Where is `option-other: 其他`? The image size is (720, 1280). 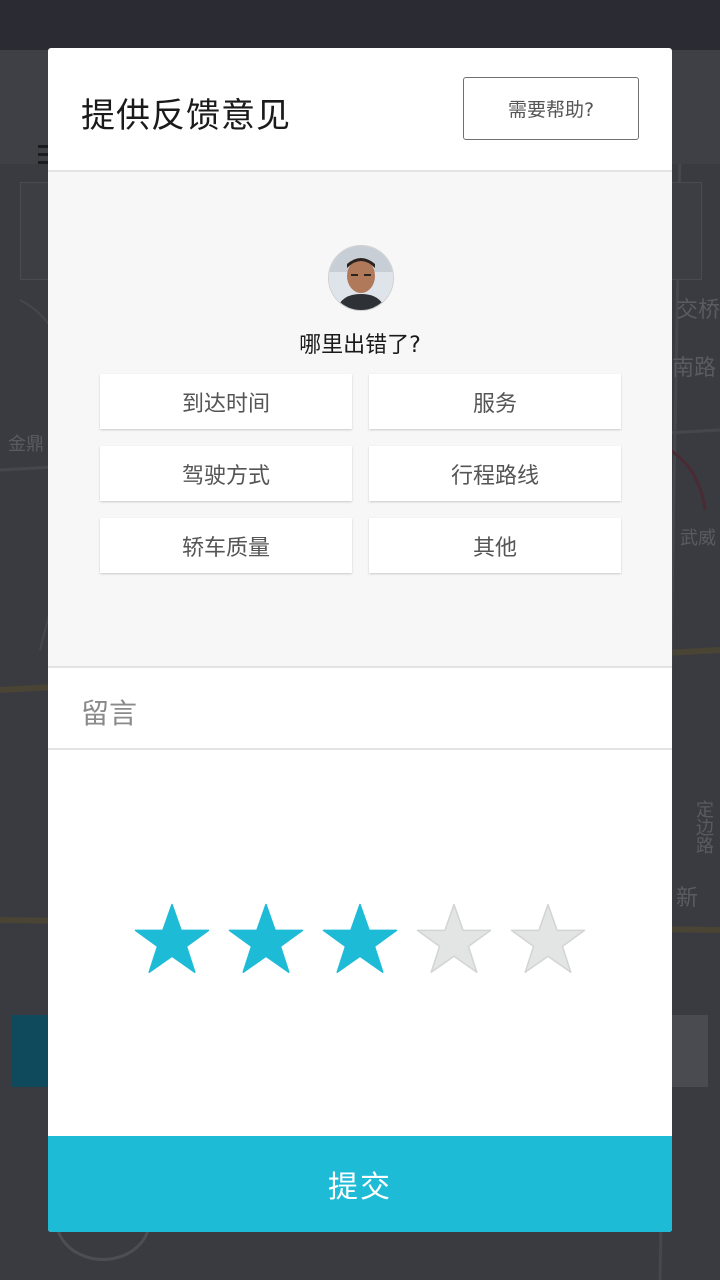
option-other: 其他 is located at coordinates (495, 545).